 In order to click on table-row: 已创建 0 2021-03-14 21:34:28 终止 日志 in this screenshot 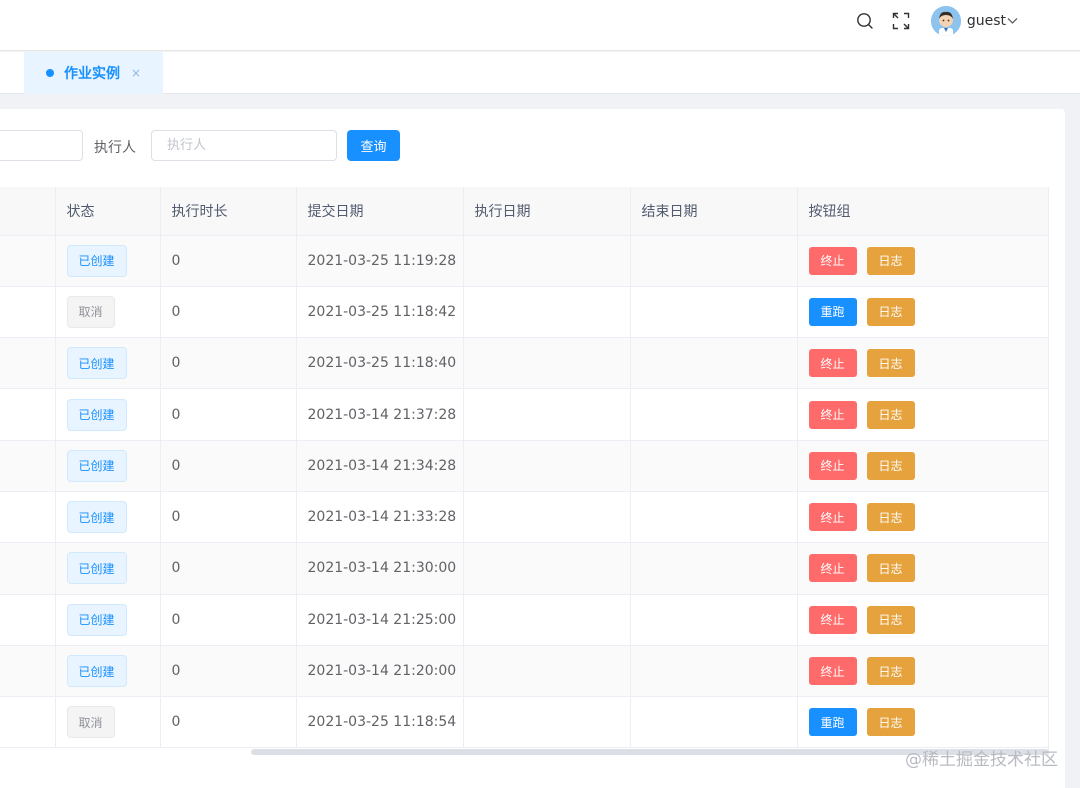, I will do `click(524, 466)`.